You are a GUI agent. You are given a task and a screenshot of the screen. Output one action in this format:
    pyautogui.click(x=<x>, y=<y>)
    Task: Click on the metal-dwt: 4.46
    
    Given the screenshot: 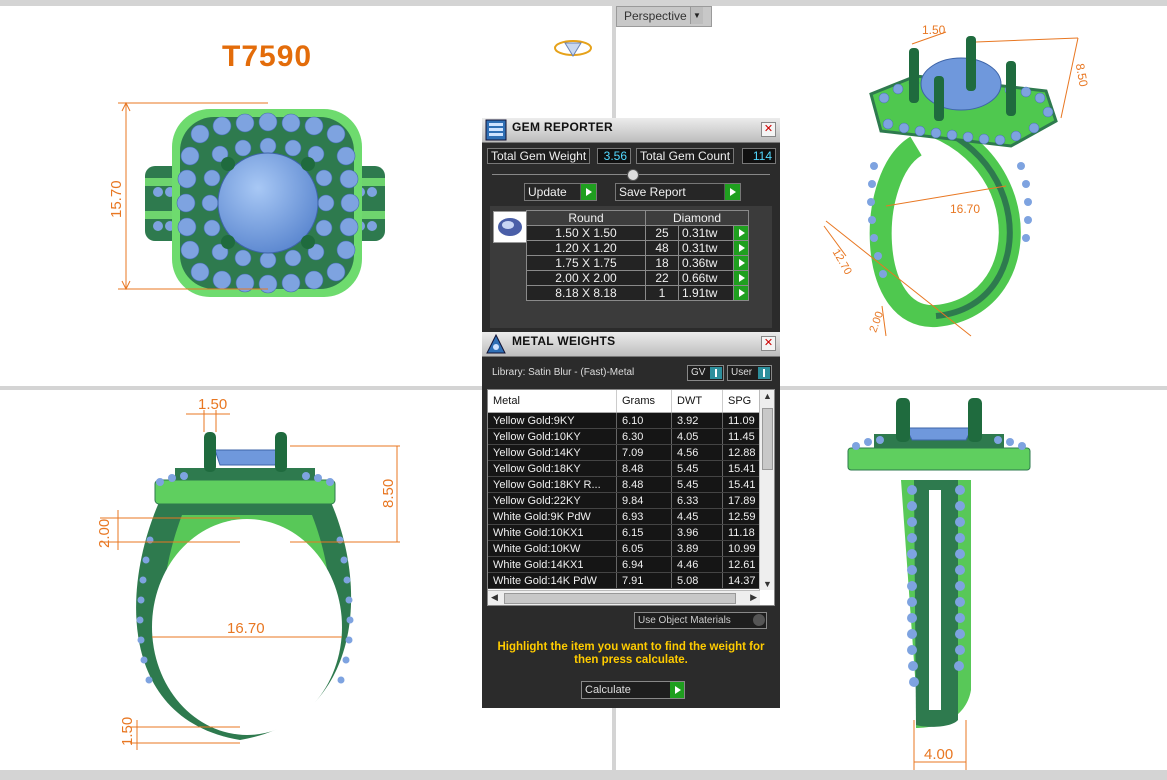 What is the action you would take?
    pyautogui.click(x=697, y=564)
    